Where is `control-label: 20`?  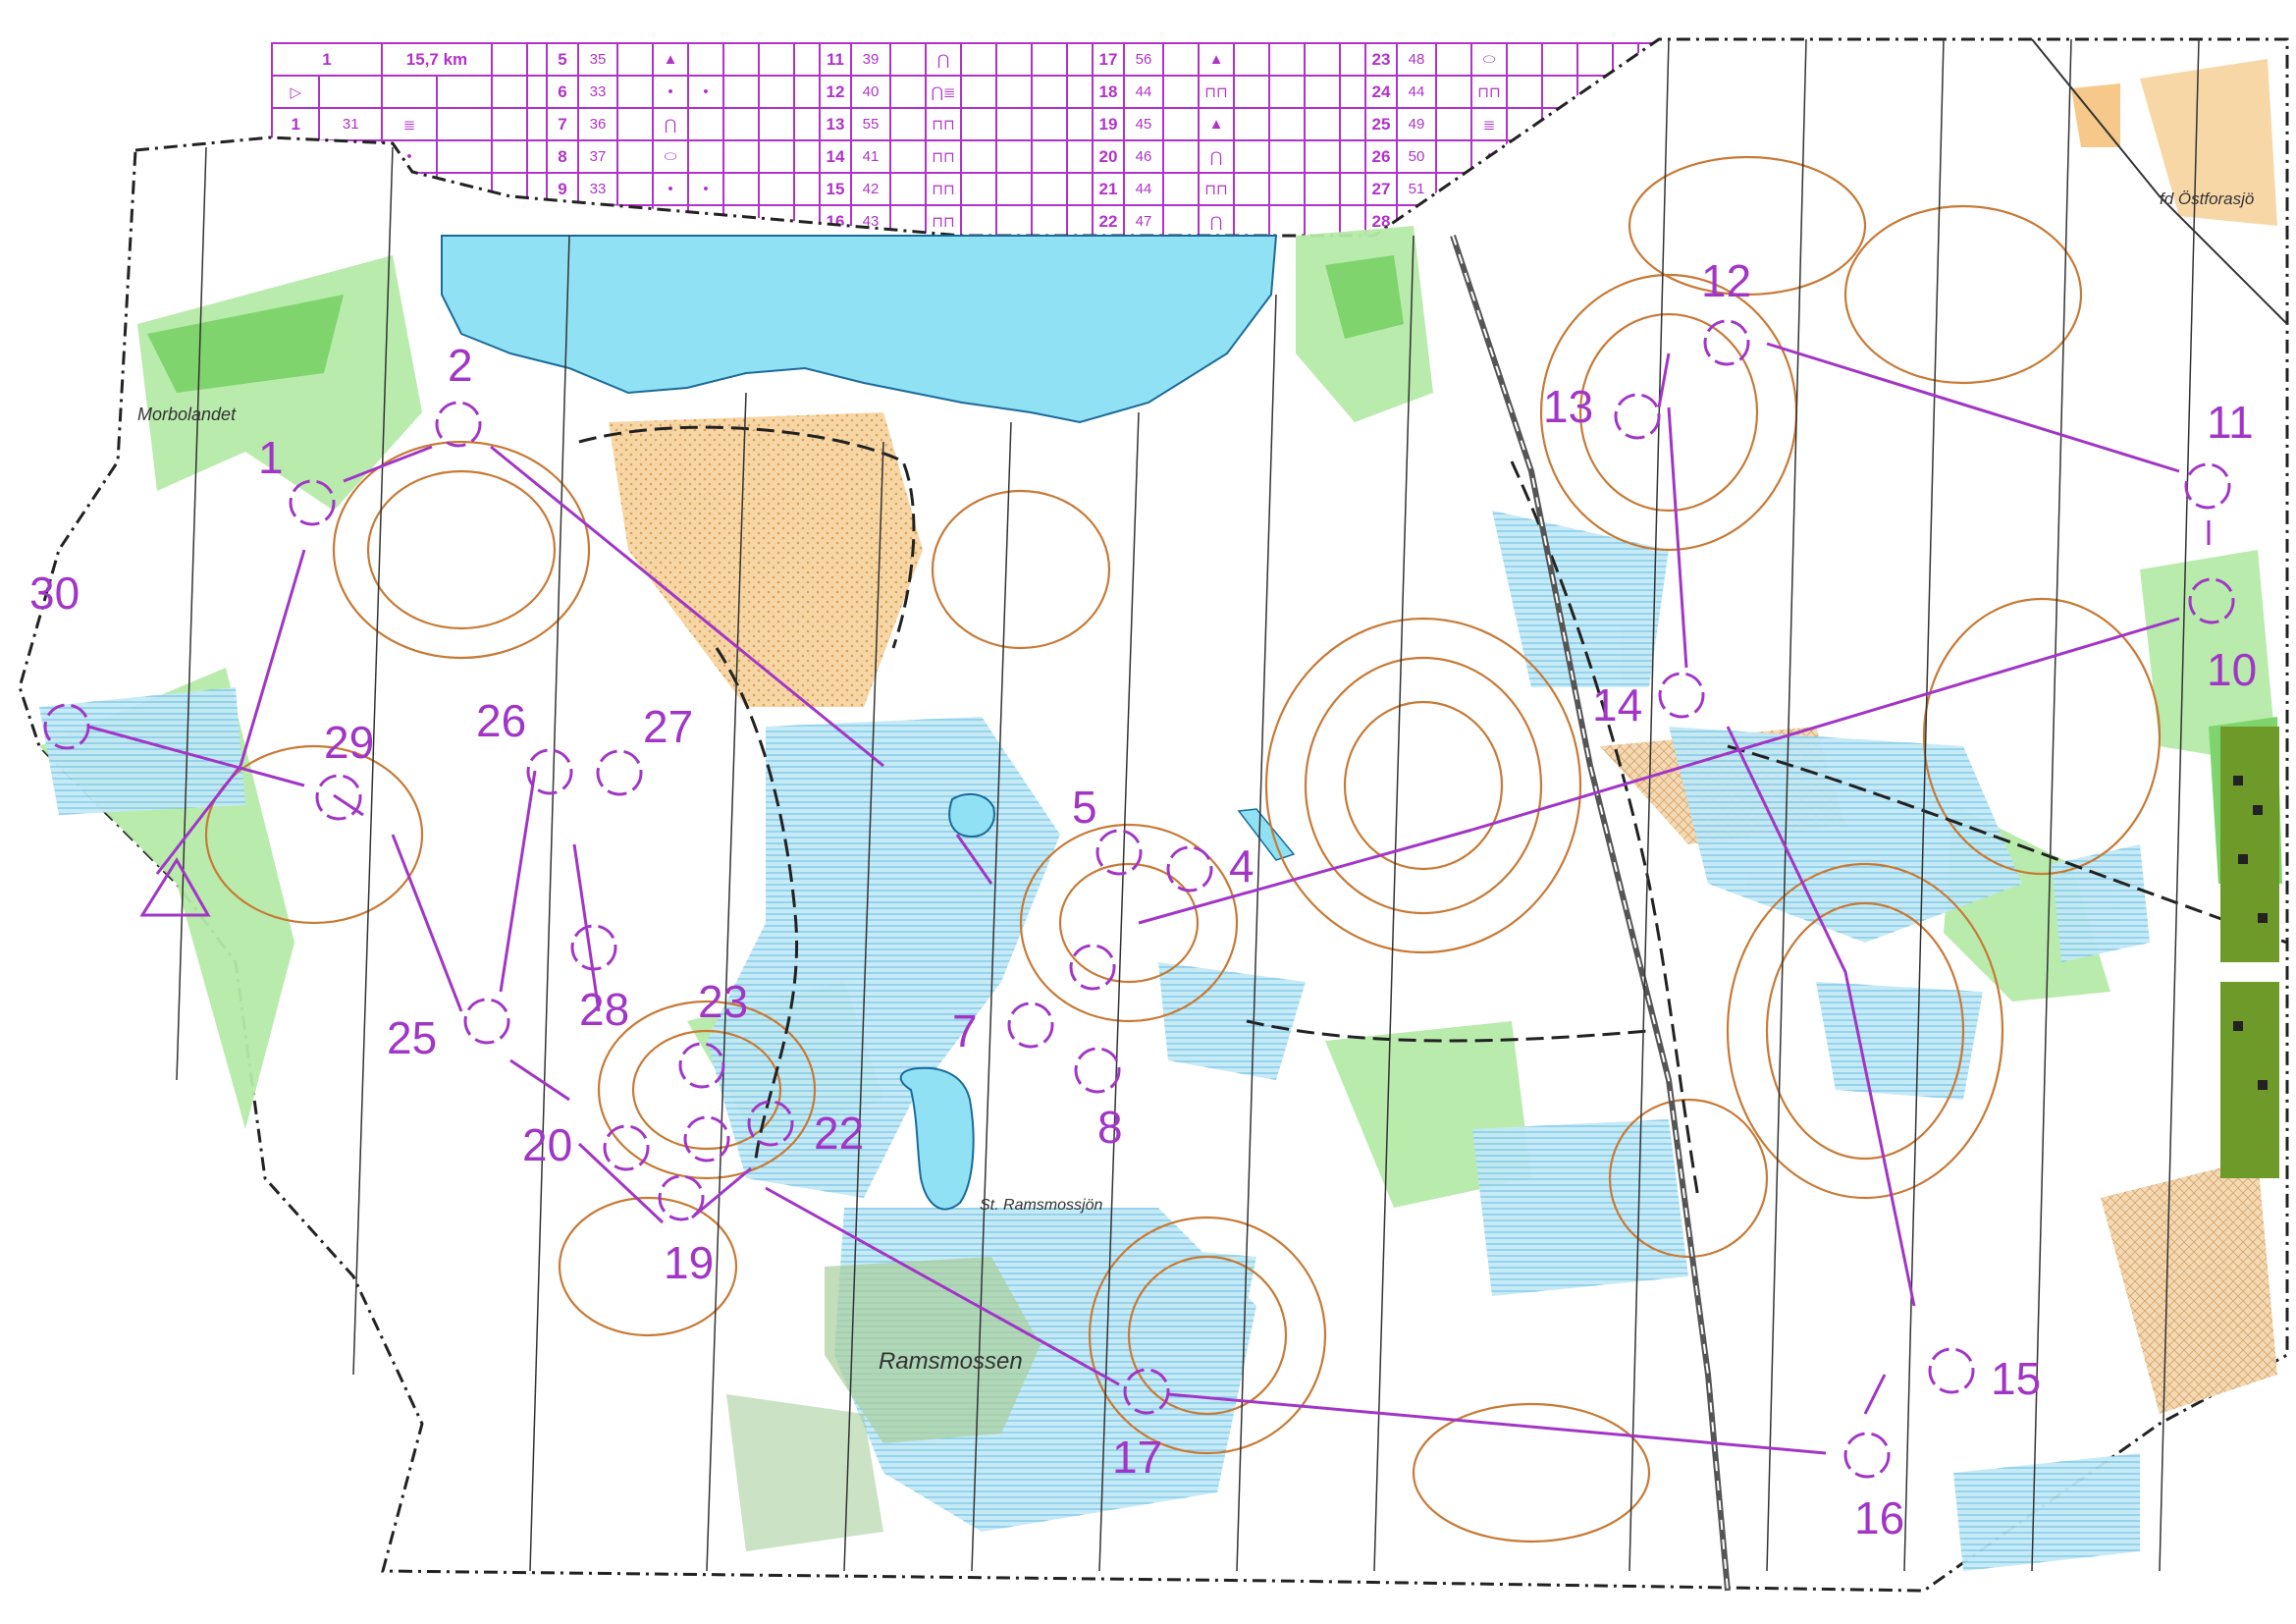 control-label: 20 is located at coordinates (547, 1144).